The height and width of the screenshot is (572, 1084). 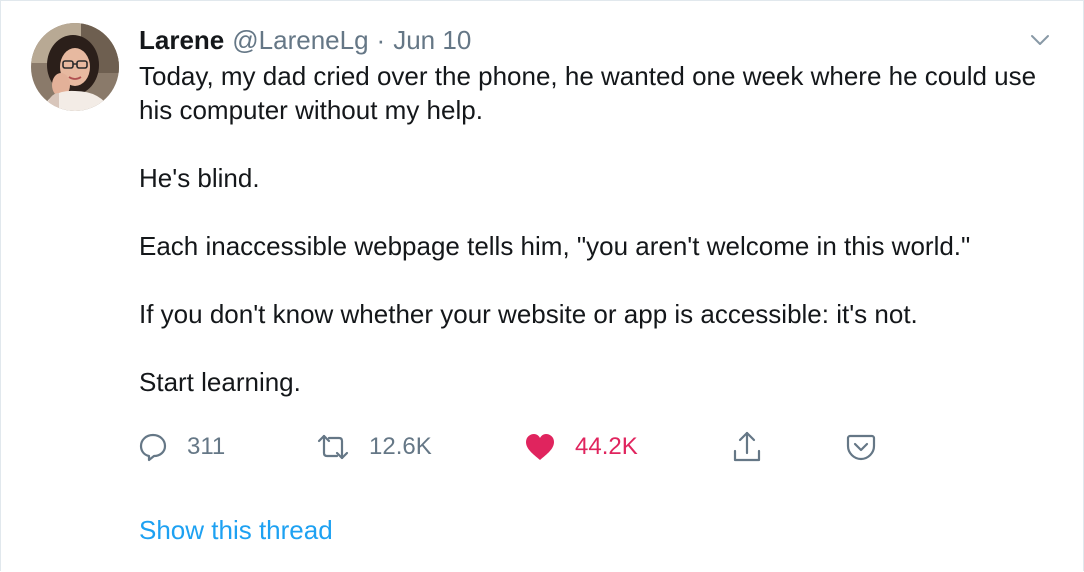 I want to click on reply-icon, so click(x=153, y=447).